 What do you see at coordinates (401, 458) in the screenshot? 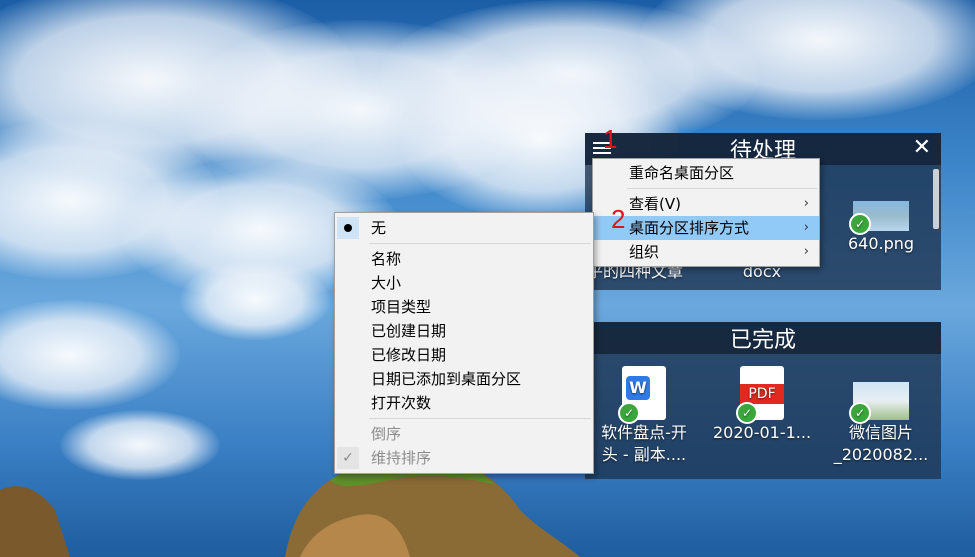
I see `menu-item-label: 维持排序` at bounding box center [401, 458].